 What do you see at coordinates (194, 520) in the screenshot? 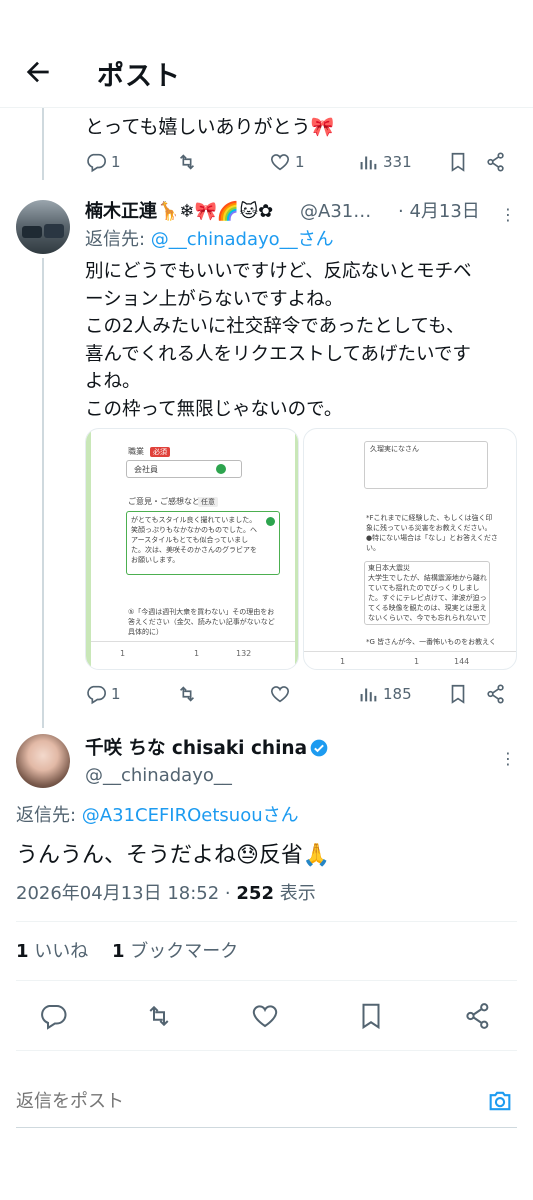
I see `image-text: がとてもスタイル良く撮れていました。` at bounding box center [194, 520].